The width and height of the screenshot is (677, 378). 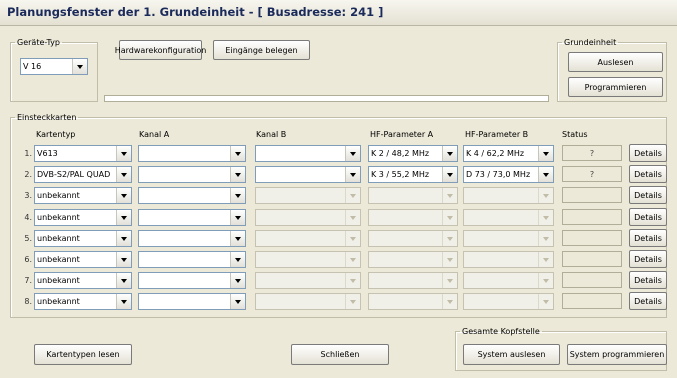 I want to click on hardware-configuration-button: Hardwarekonfiguration, so click(x=160, y=50).